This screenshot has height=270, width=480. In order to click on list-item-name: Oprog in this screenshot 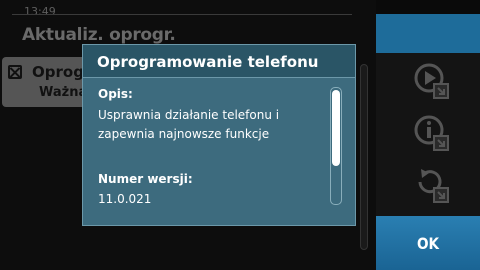, I will do `click(58, 72)`.